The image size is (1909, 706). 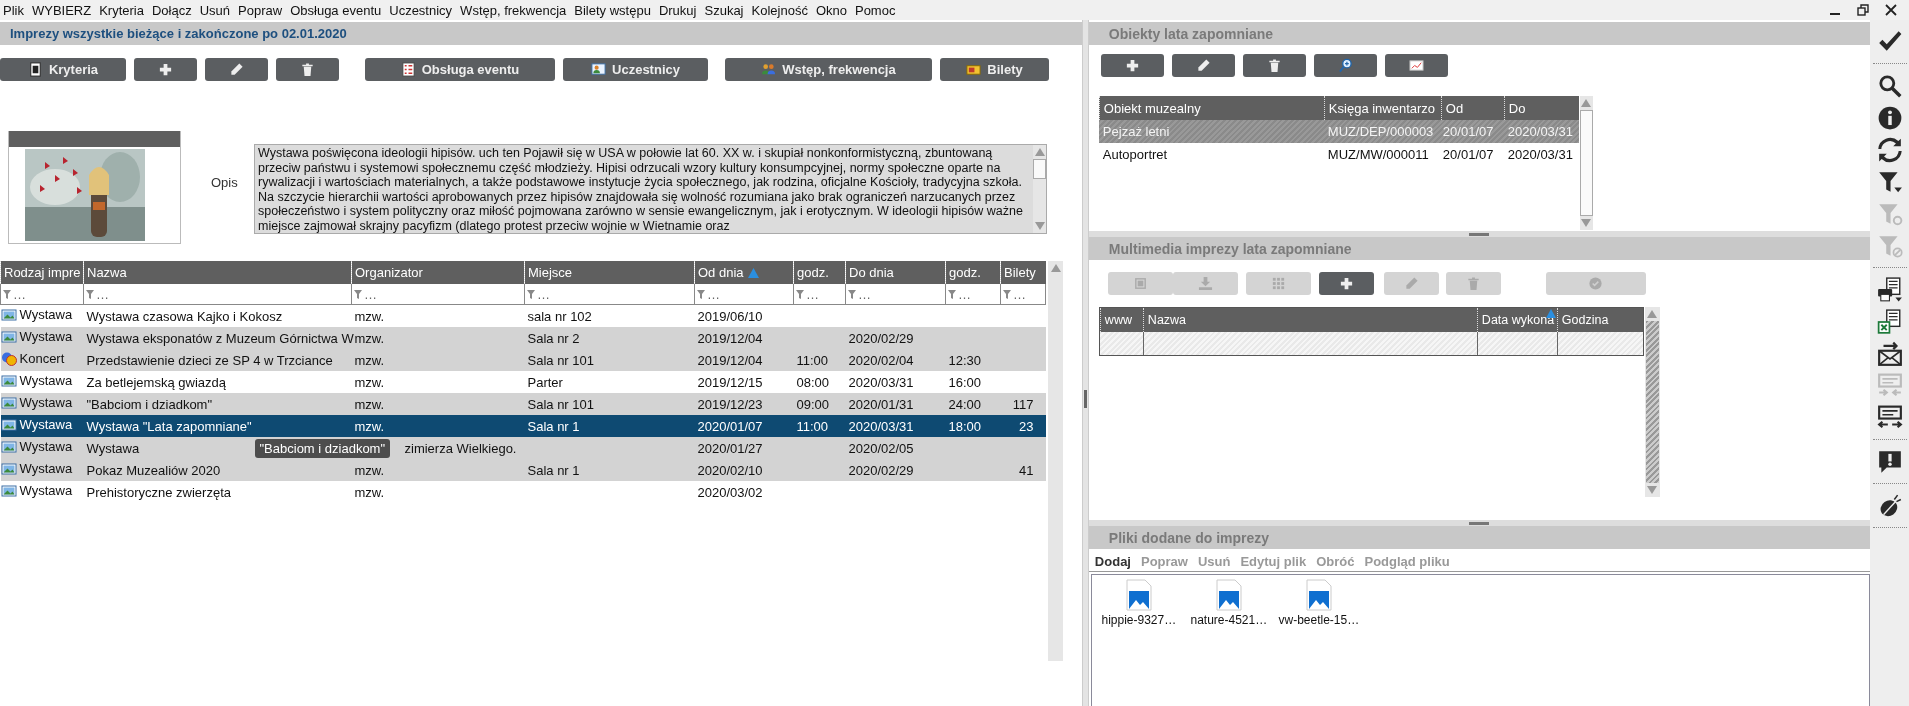 I want to click on table-row: Autoportret MUZ/MW/000011 20/01/07 2020/03/31, so click(x=1338, y=154).